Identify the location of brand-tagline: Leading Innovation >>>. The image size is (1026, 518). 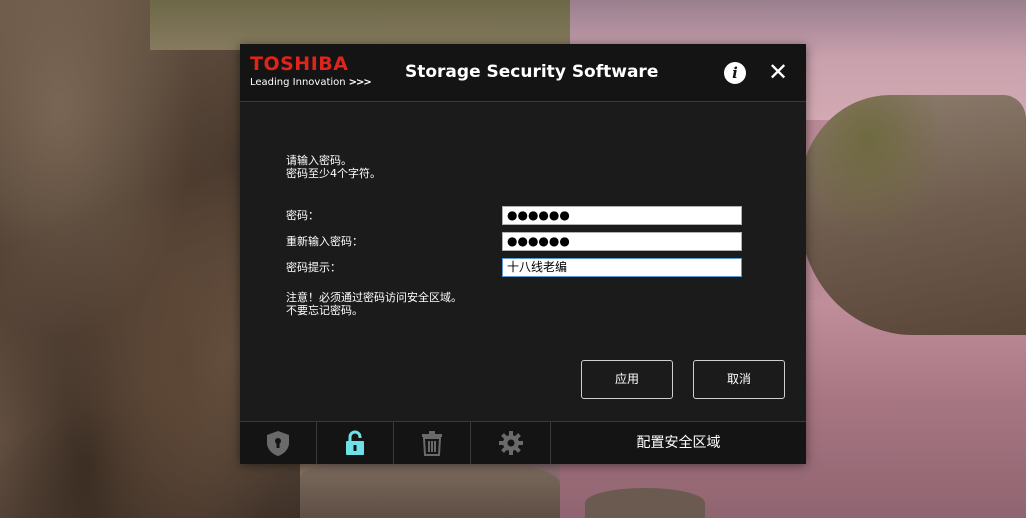
(311, 83).